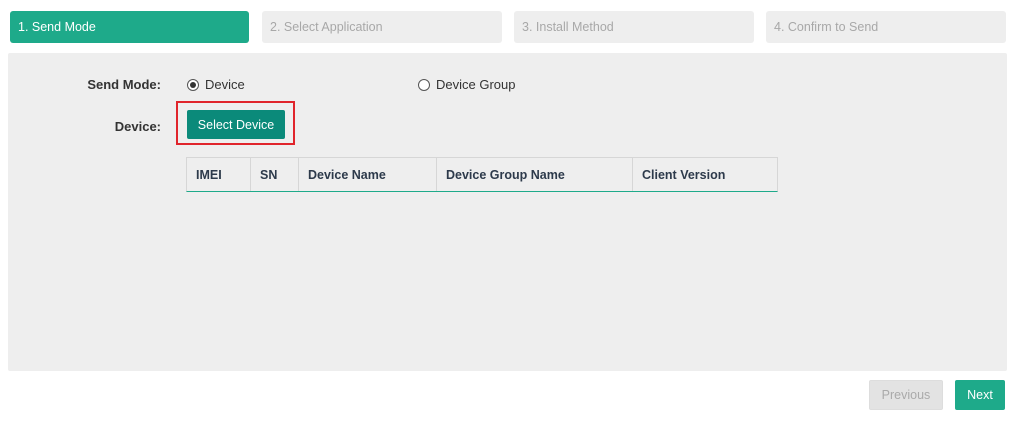  I want to click on next-button: Next, so click(980, 395).